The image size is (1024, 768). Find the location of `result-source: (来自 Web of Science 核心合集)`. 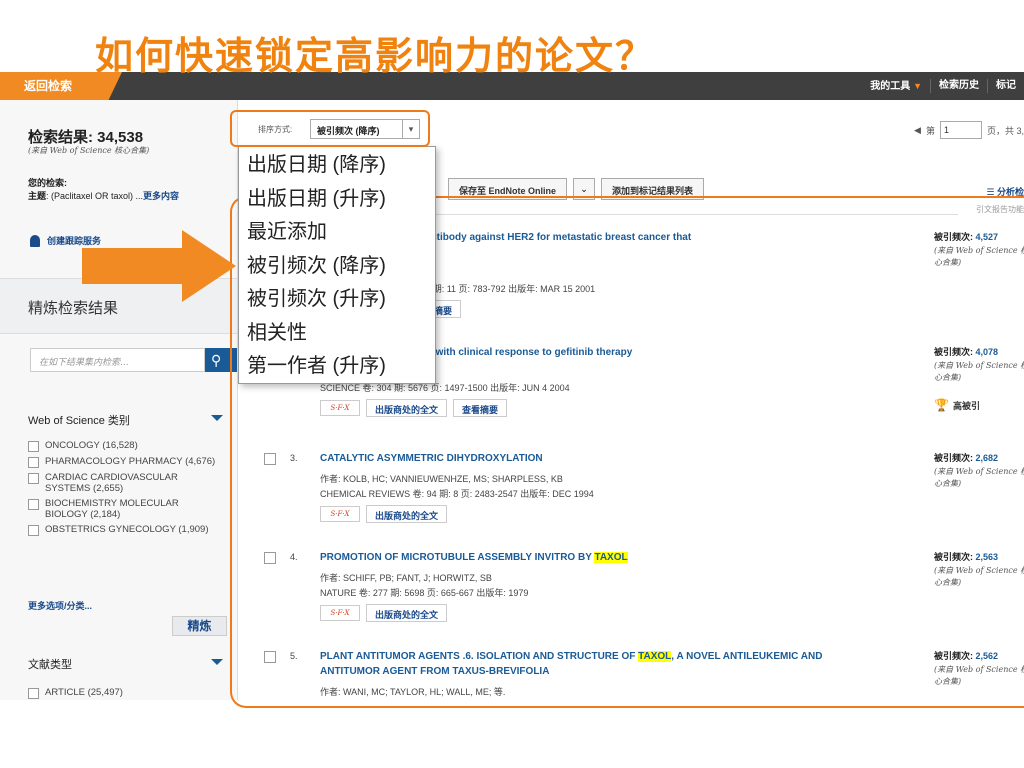

result-source: (来自 Web of Science 核心合集) is located at coordinates (89, 150).